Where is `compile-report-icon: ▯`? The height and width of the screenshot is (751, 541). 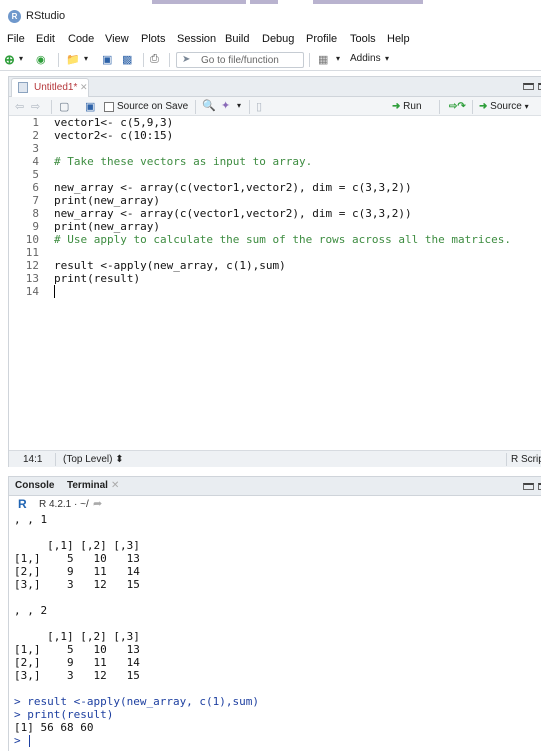
compile-report-icon: ▯ is located at coordinates (259, 106).